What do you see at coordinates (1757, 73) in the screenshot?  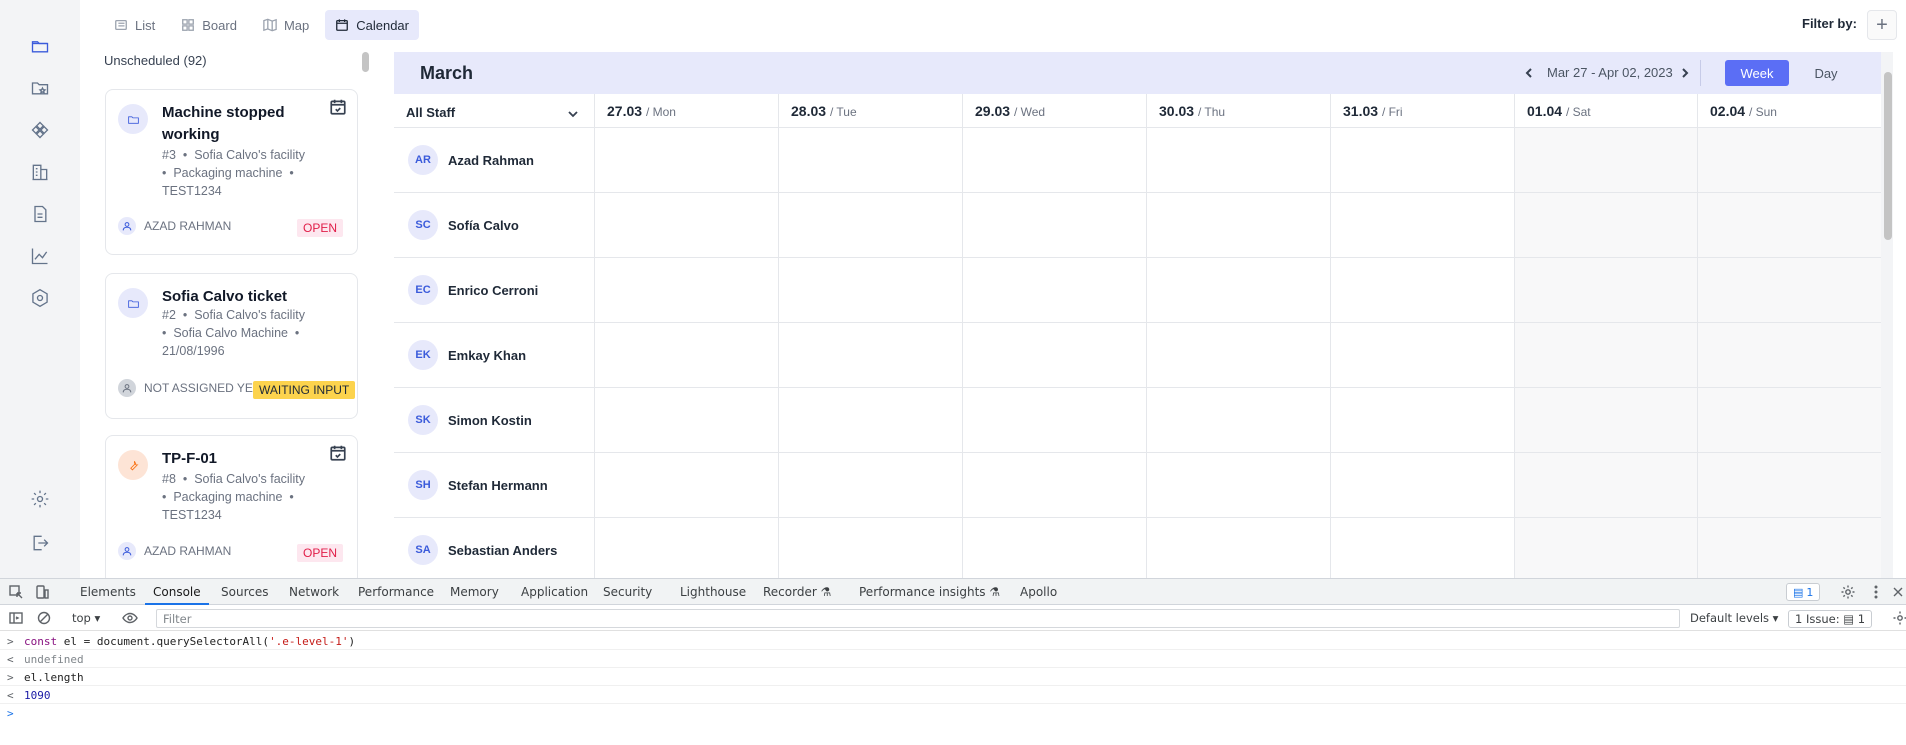 I see `week-view-button: Week` at bounding box center [1757, 73].